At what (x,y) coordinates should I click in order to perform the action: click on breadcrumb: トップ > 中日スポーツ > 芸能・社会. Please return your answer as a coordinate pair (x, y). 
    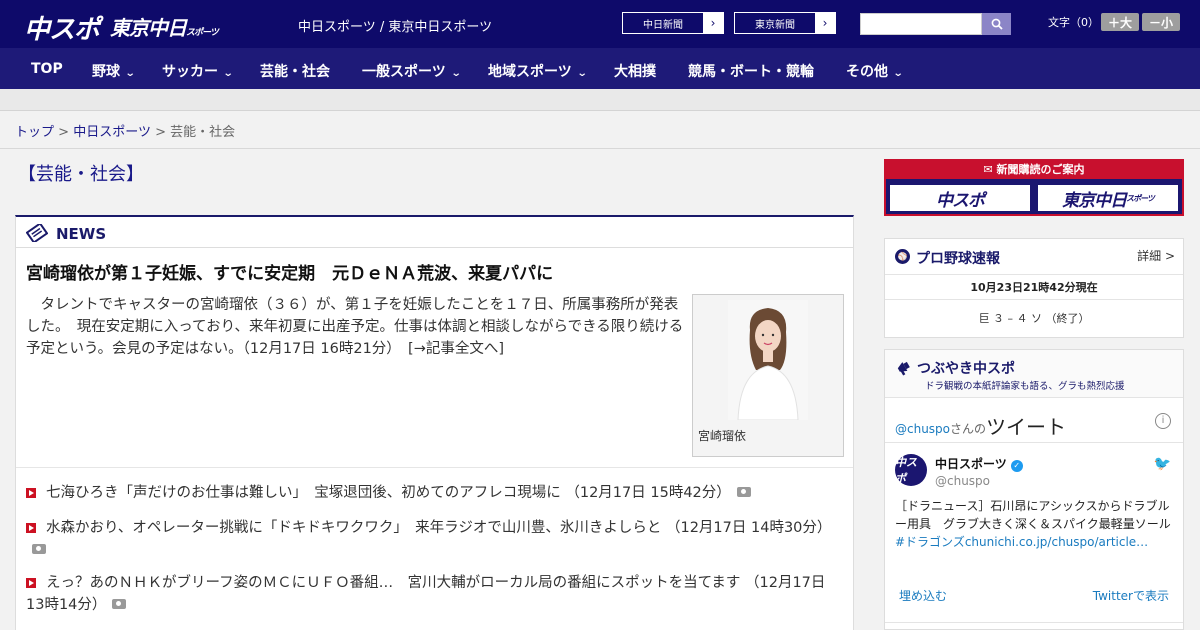
    Looking at the image, I should click on (125, 130).